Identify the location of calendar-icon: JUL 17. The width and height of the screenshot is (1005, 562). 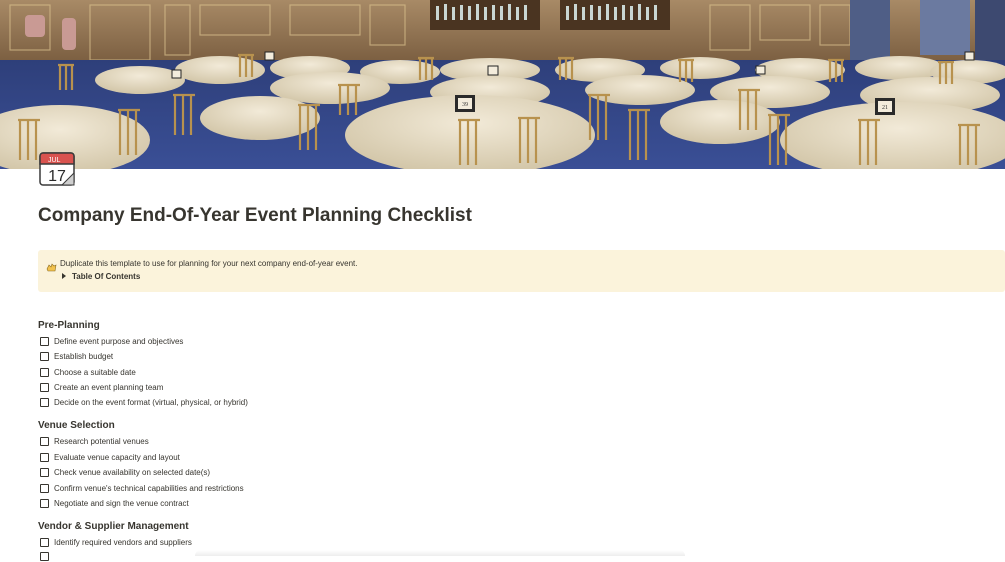
(57, 169).